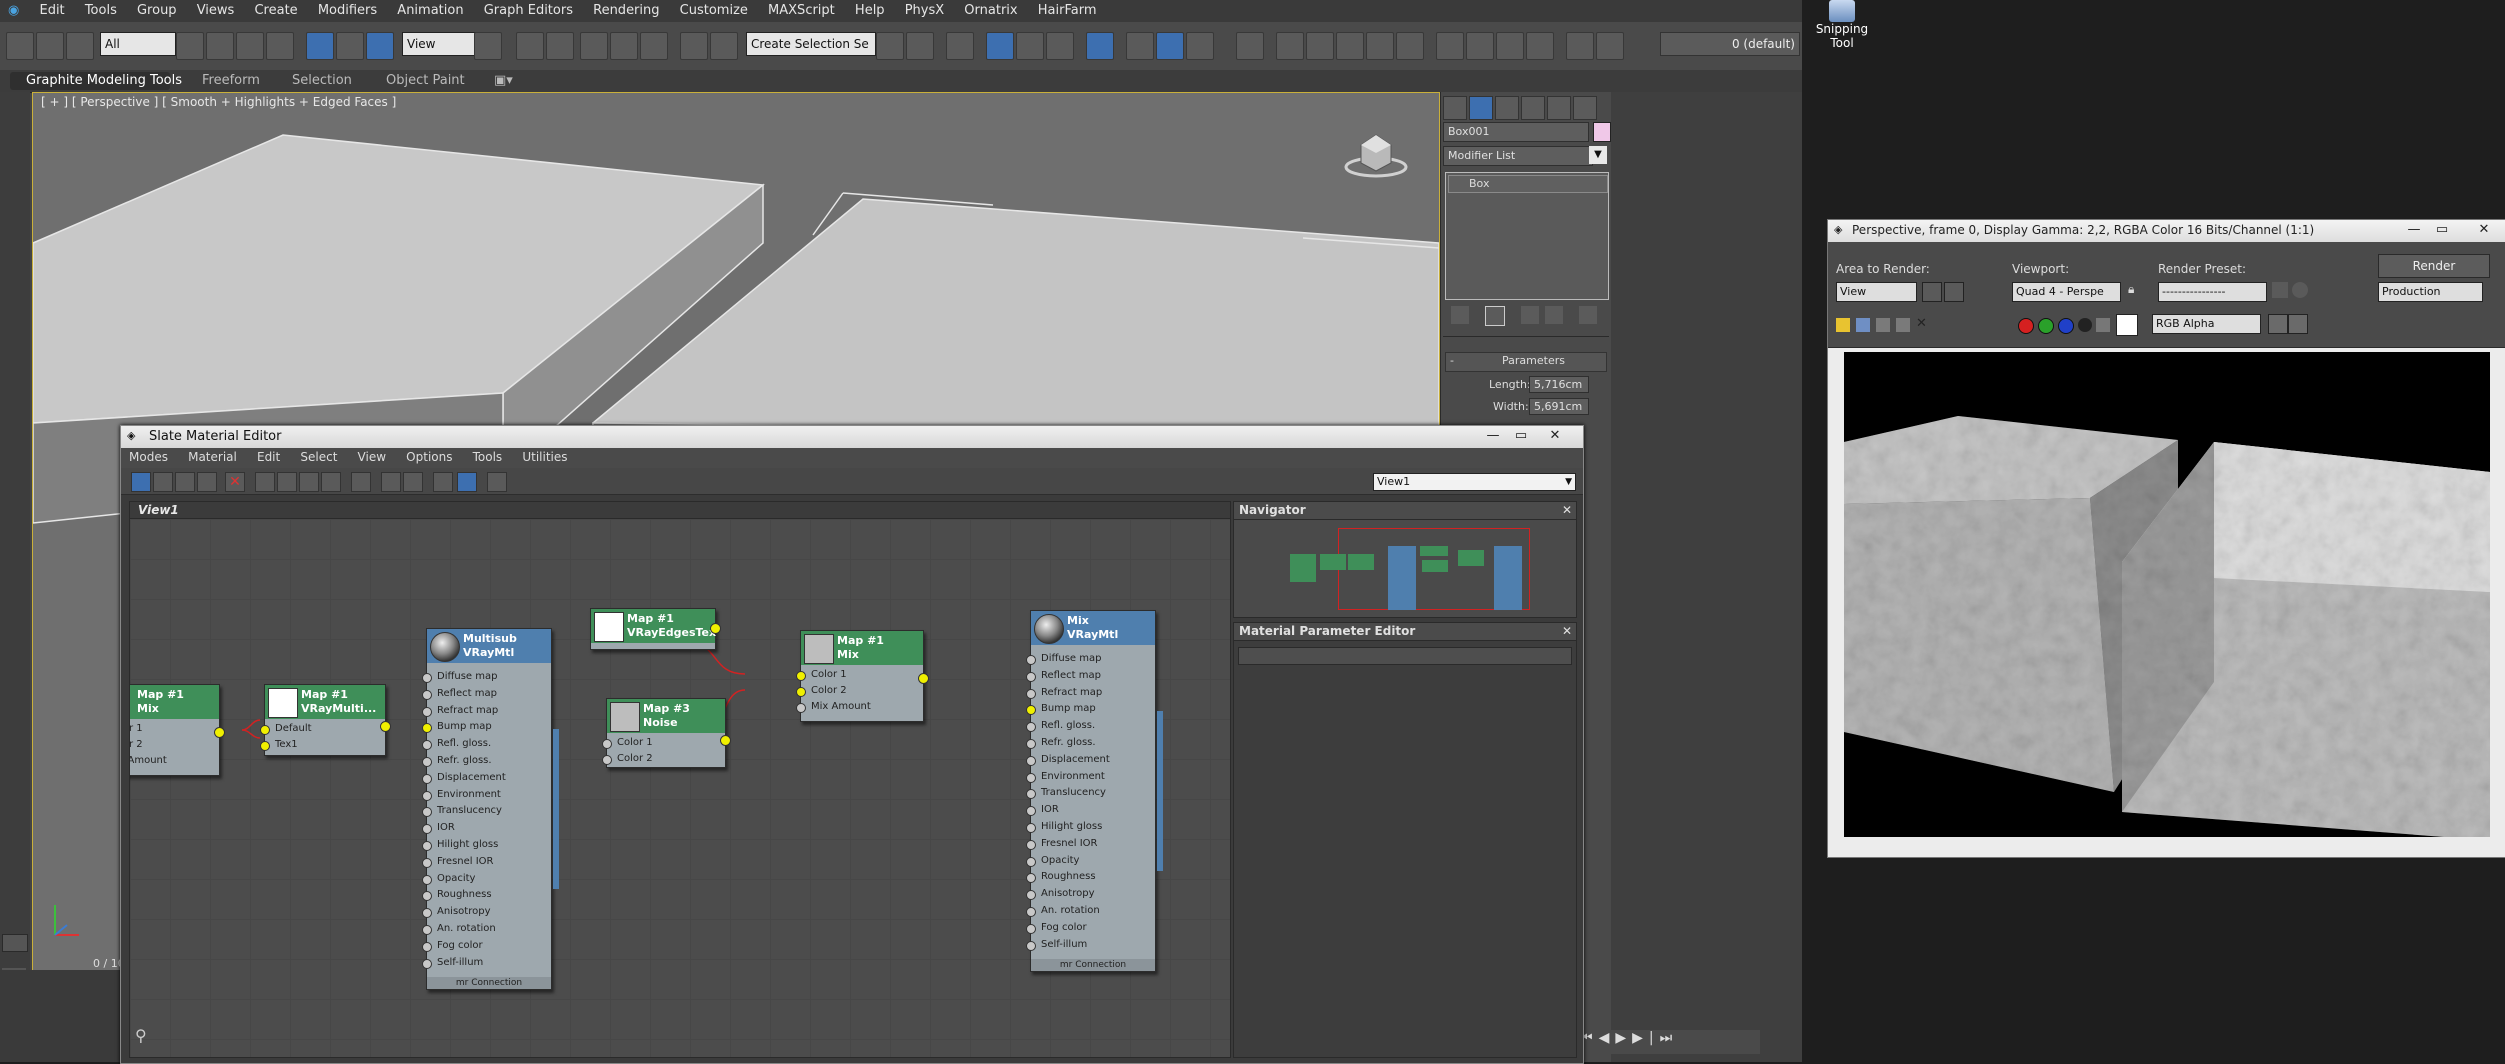  What do you see at coordinates (2300, 290) in the screenshot?
I see `environment-icon` at bounding box center [2300, 290].